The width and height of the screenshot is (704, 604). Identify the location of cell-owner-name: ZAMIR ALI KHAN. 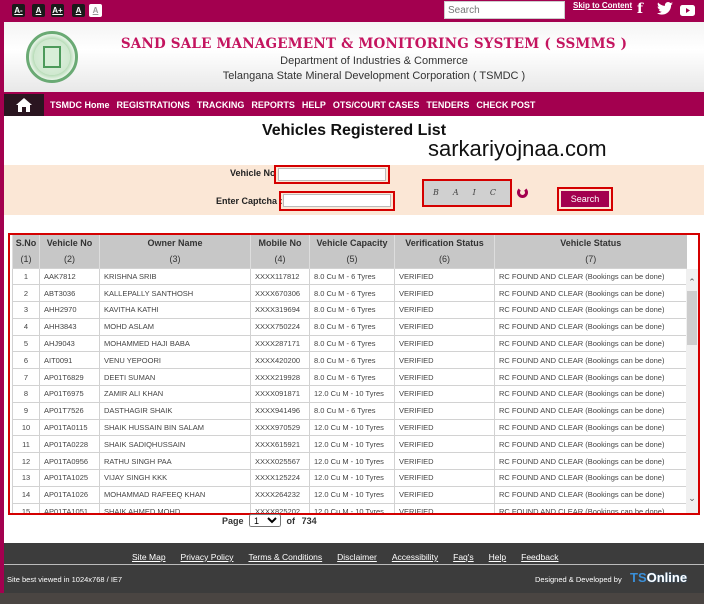
(175, 394).